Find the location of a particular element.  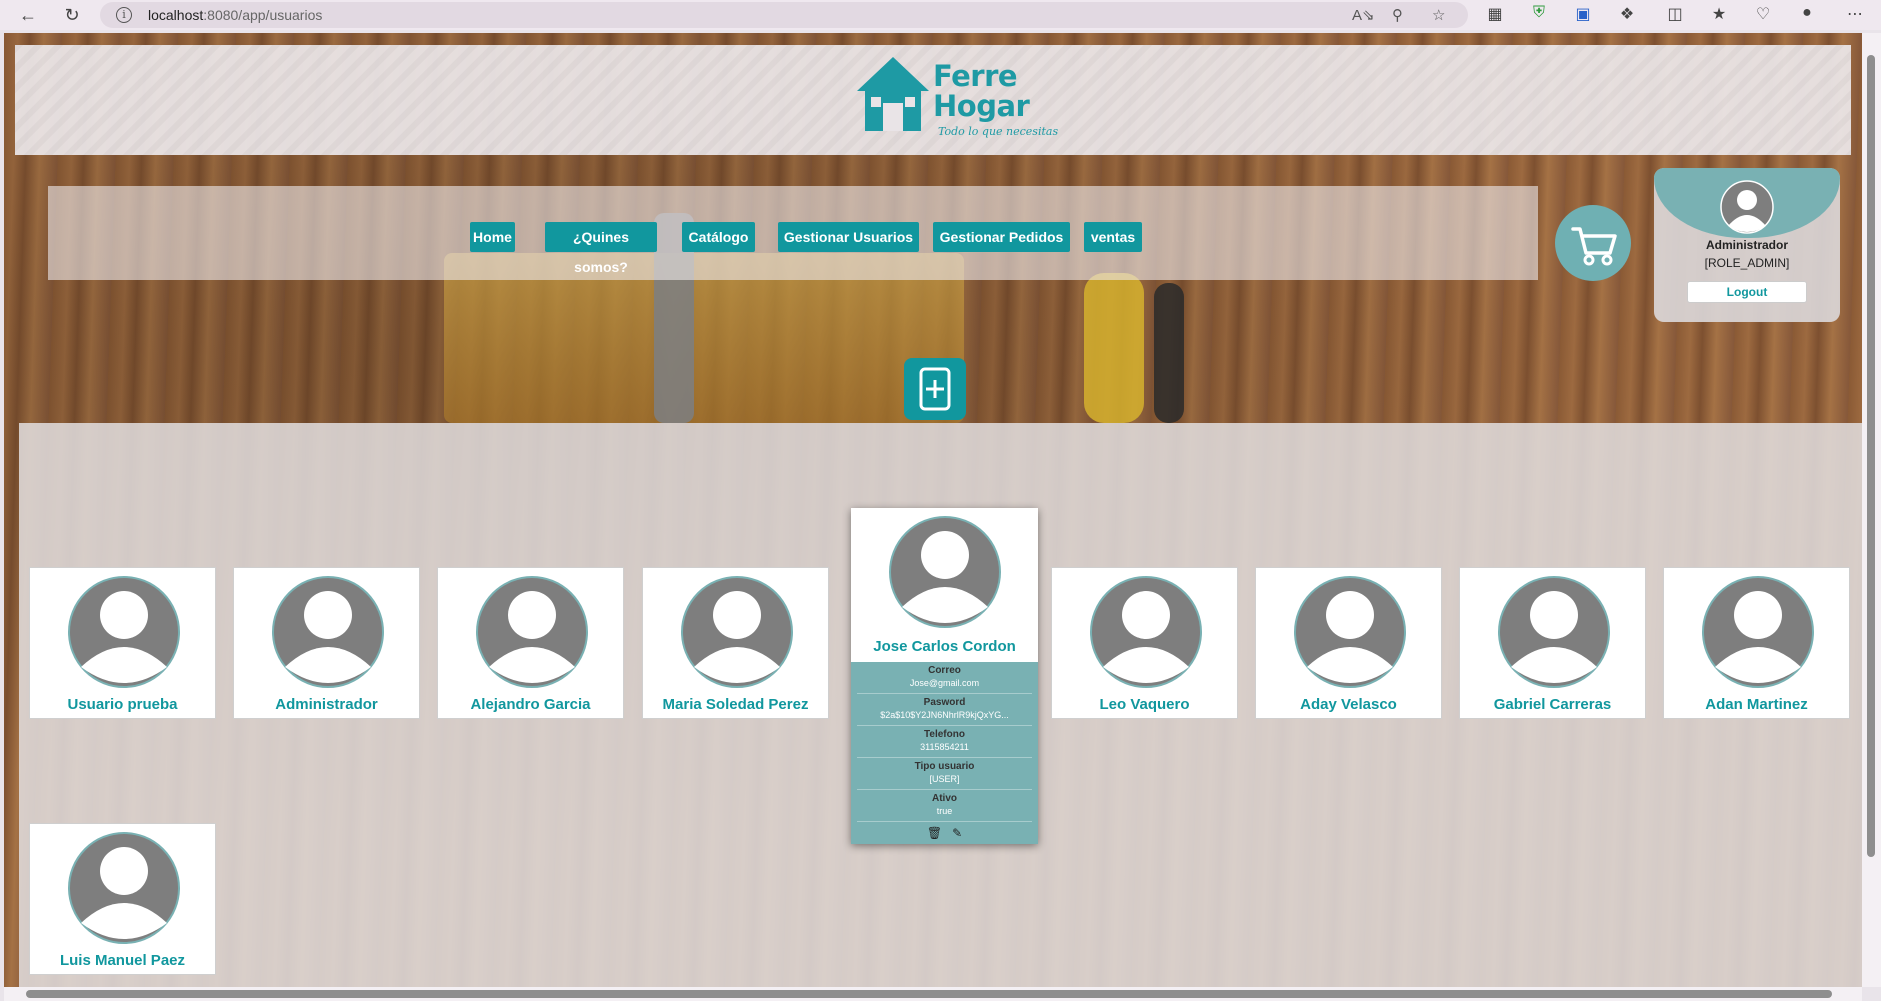

vertical-scrollbar is located at coordinates (1871, 510).